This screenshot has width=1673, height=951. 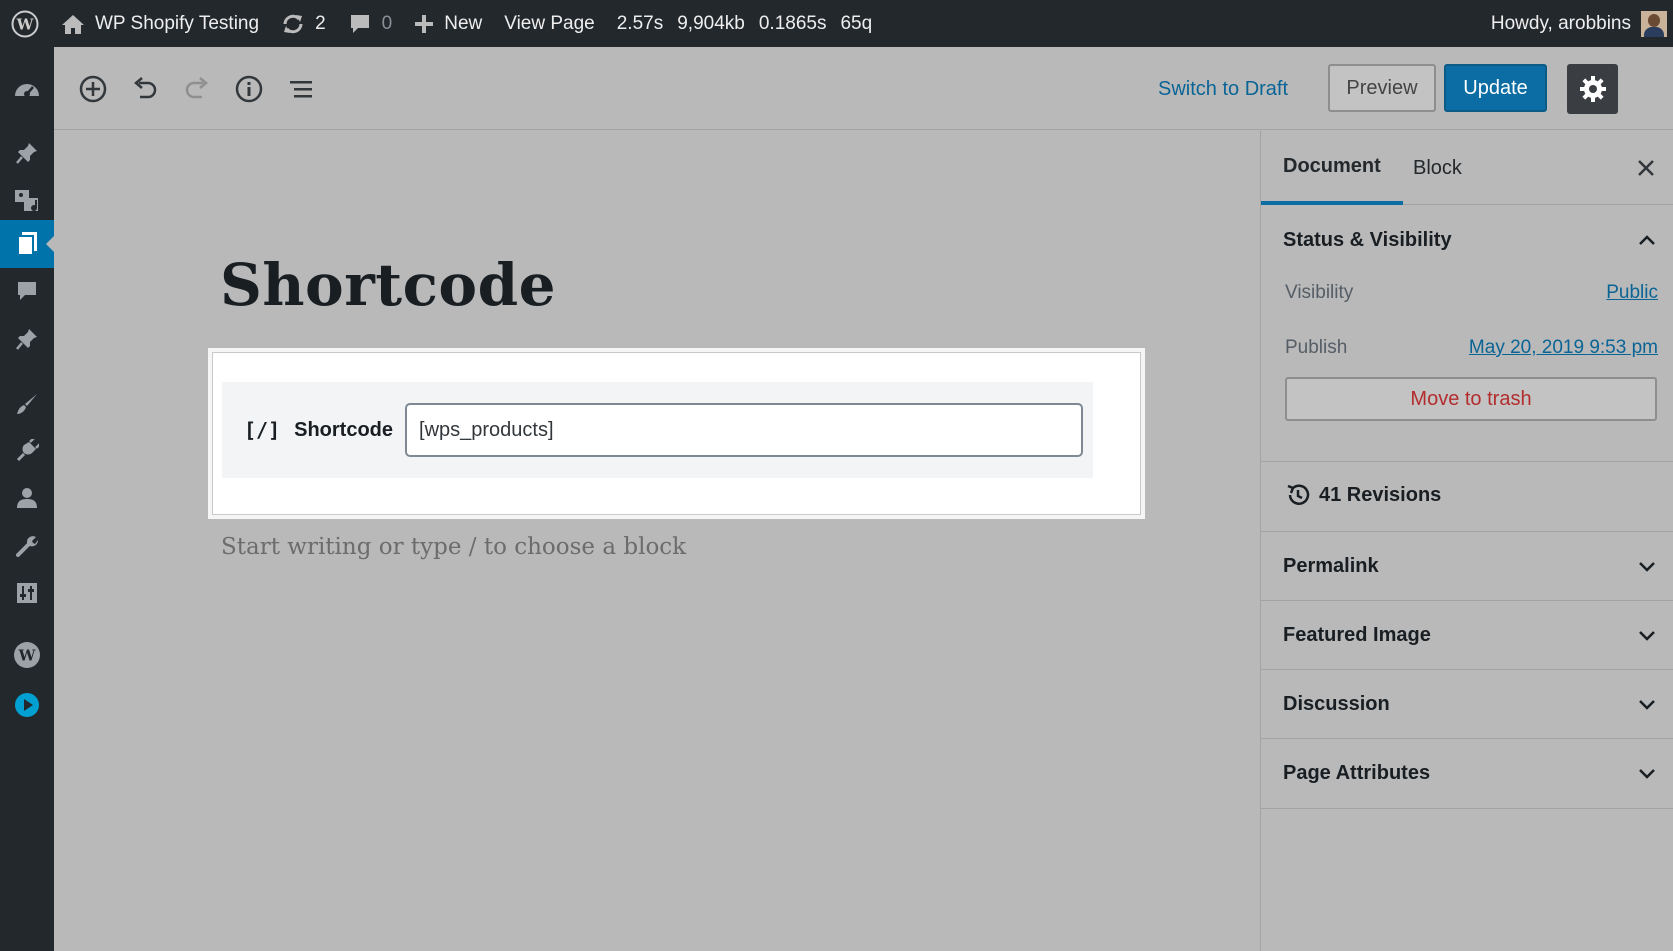 I want to click on wordpress-logo-icon: W, so click(x=25, y=23).